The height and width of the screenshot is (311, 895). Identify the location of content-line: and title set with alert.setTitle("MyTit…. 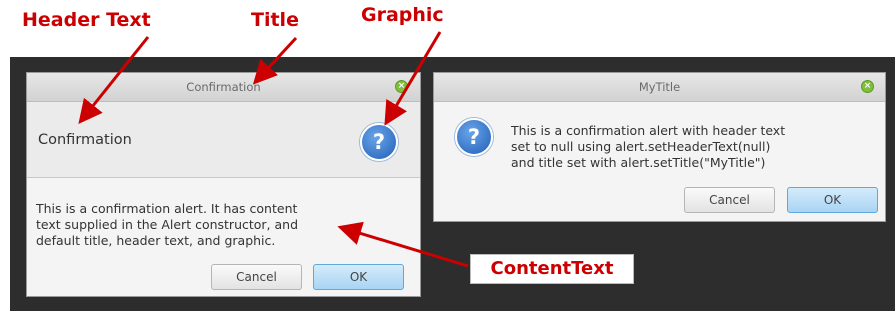
(638, 162).